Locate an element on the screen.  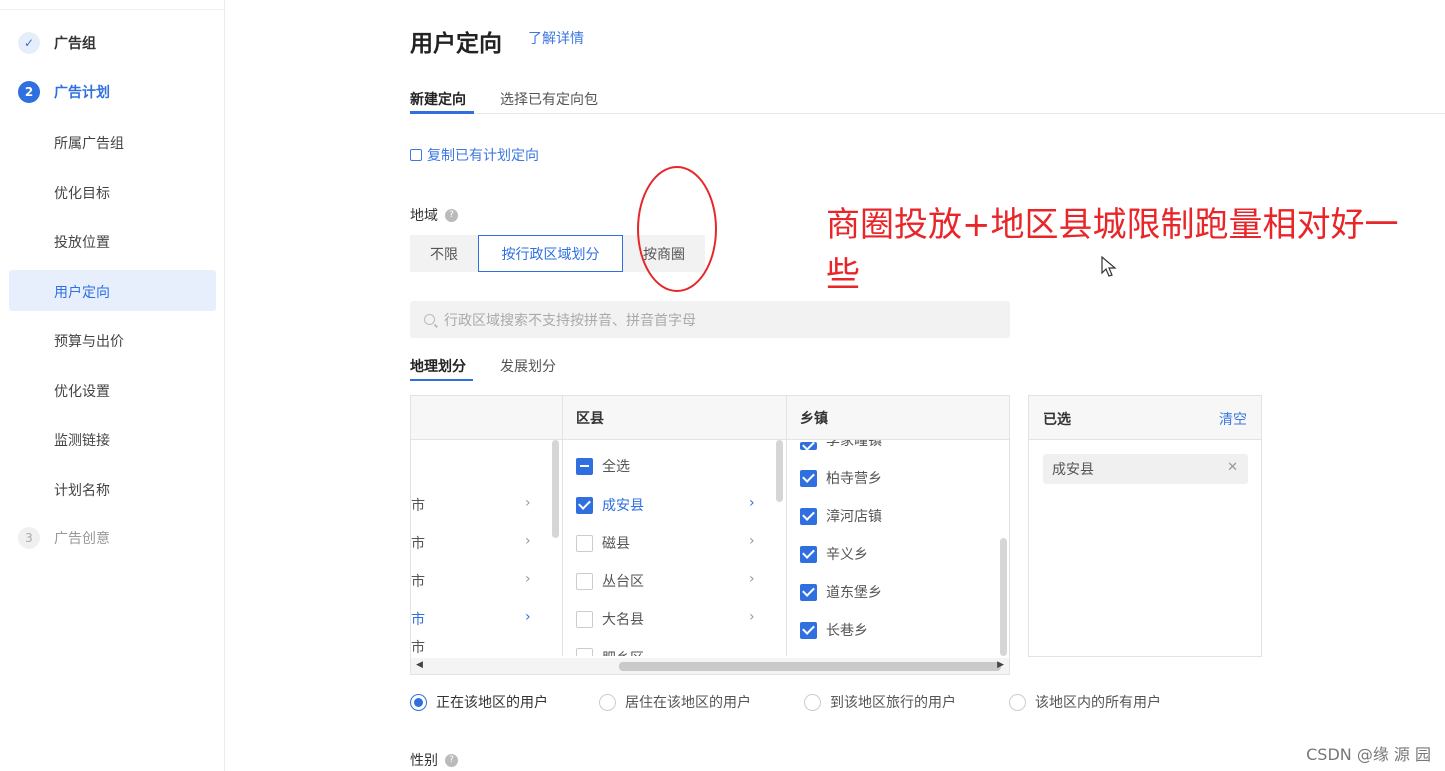
mouse-cursor-icon is located at coordinates (1109, 266).